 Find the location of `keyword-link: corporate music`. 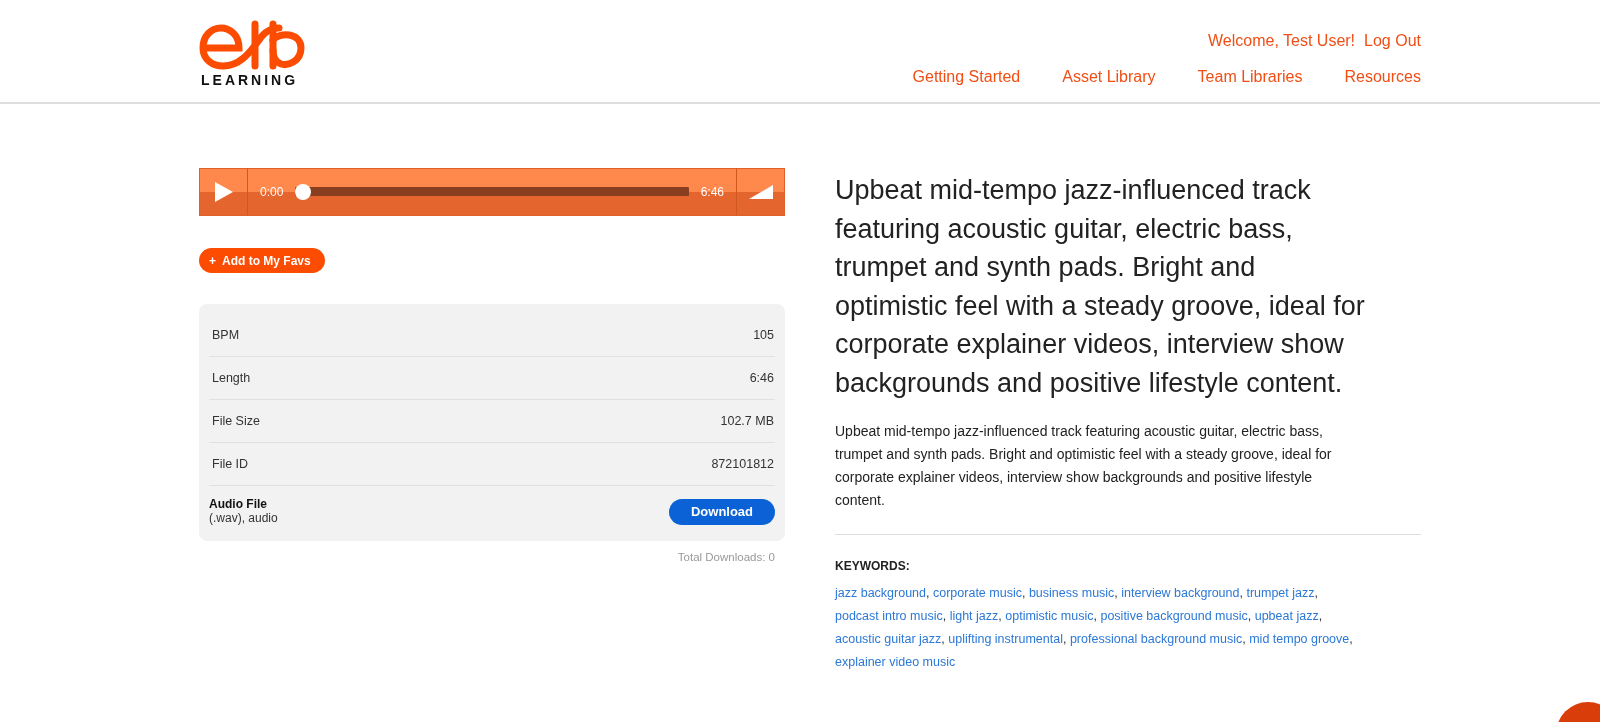

keyword-link: corporate music is located at coordinates (977, 593).